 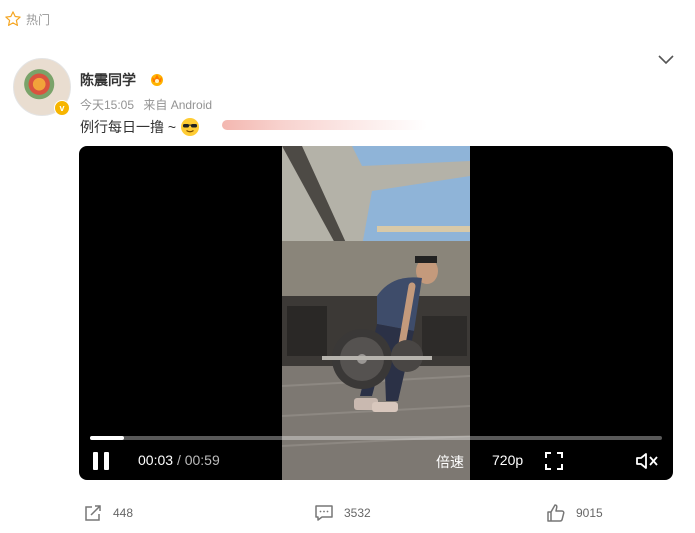 What do you see at coordinates (324, 513) in the screenshot?
I see `comment-icon` at bounding box center [324, 513].